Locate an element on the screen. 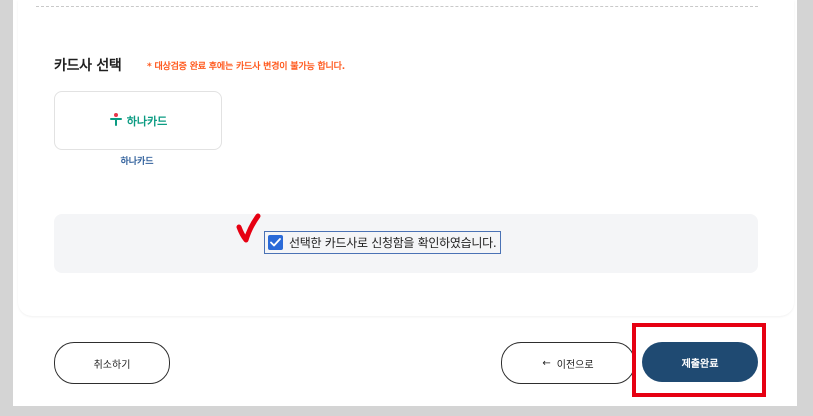 The height and width of the screenshot is (416, 813). card-company-caption: 하나카드 is located at coordinates (137, 162).